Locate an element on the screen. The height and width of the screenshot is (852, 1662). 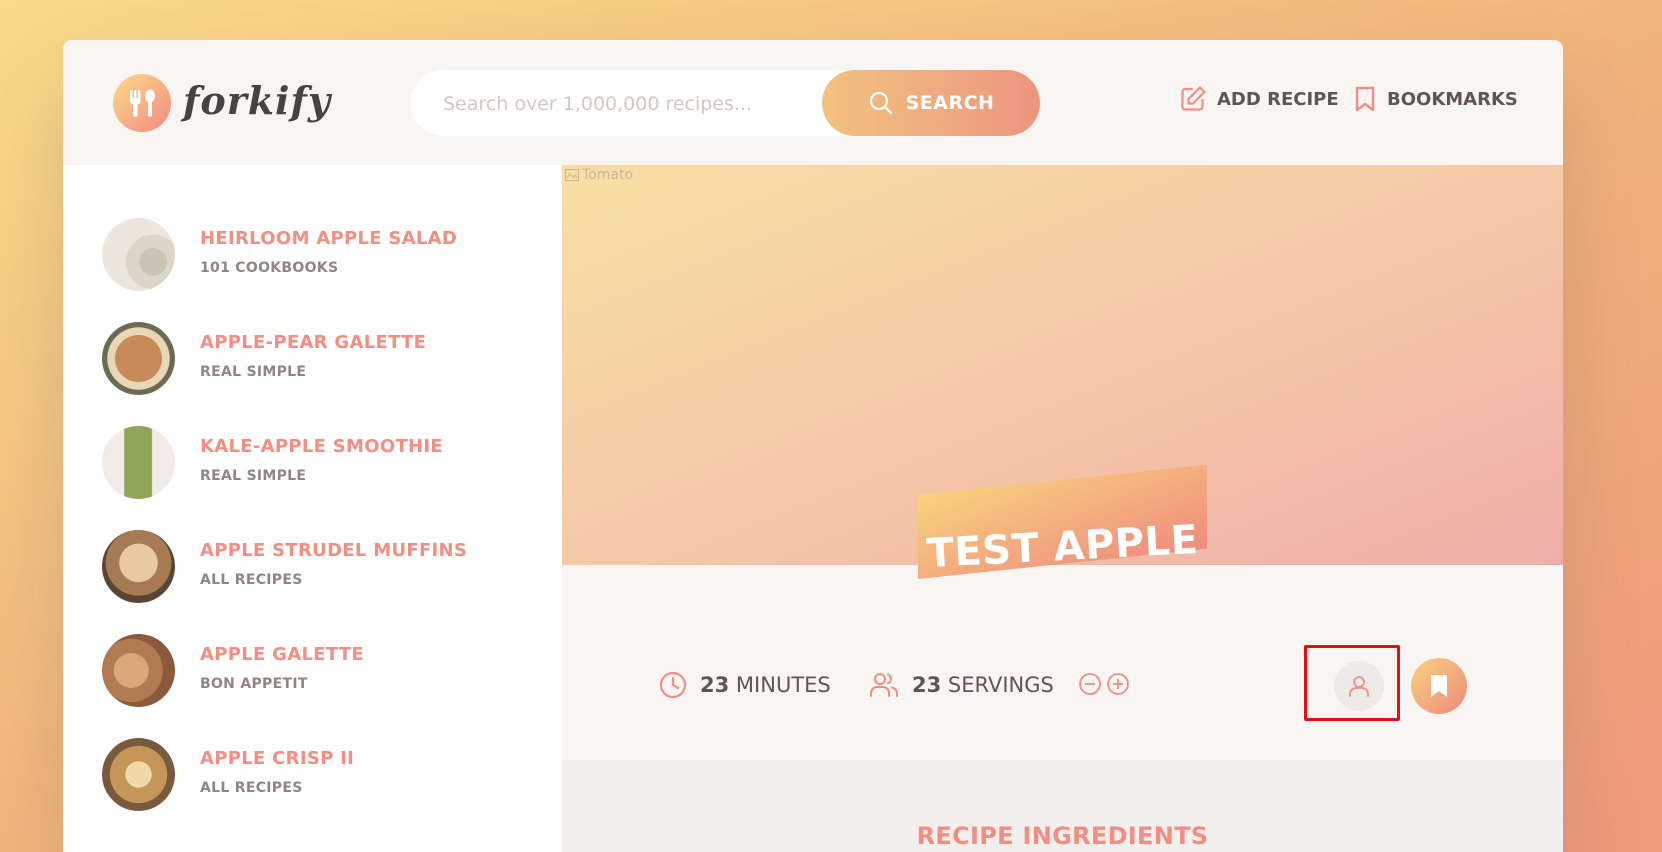
ingredients-section: RECIPE INGREDIENTS is located at coordinates (1062, 806).